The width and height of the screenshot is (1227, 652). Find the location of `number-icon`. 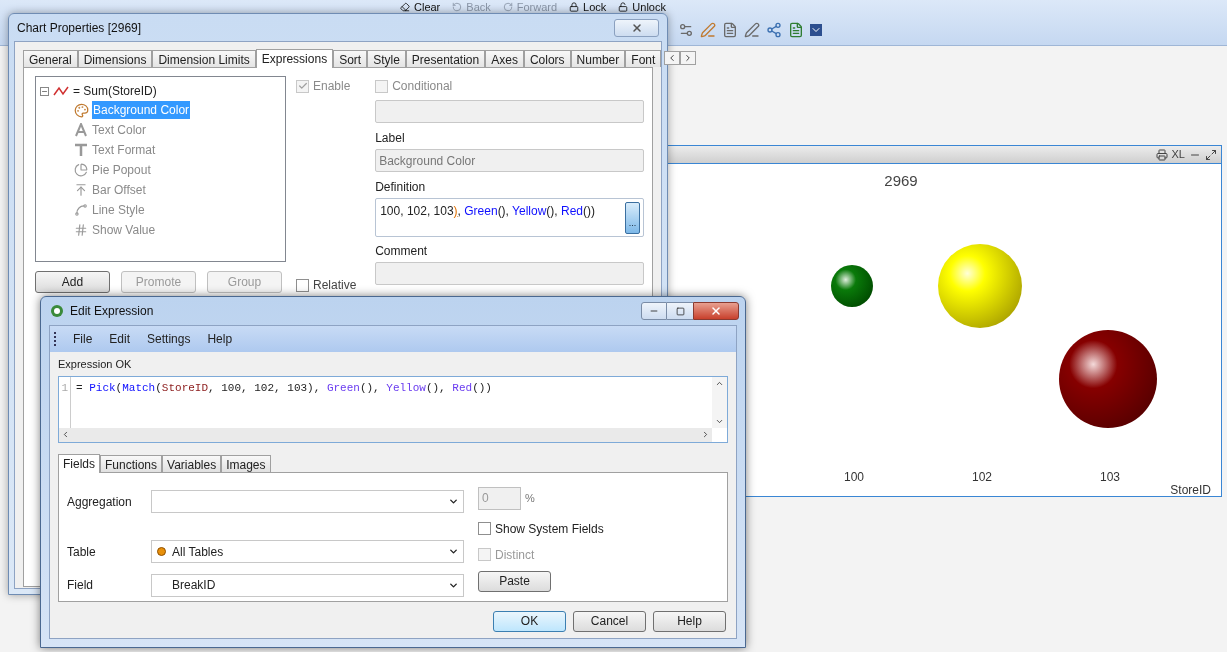

number-icon is located at coordinates (81, 230).